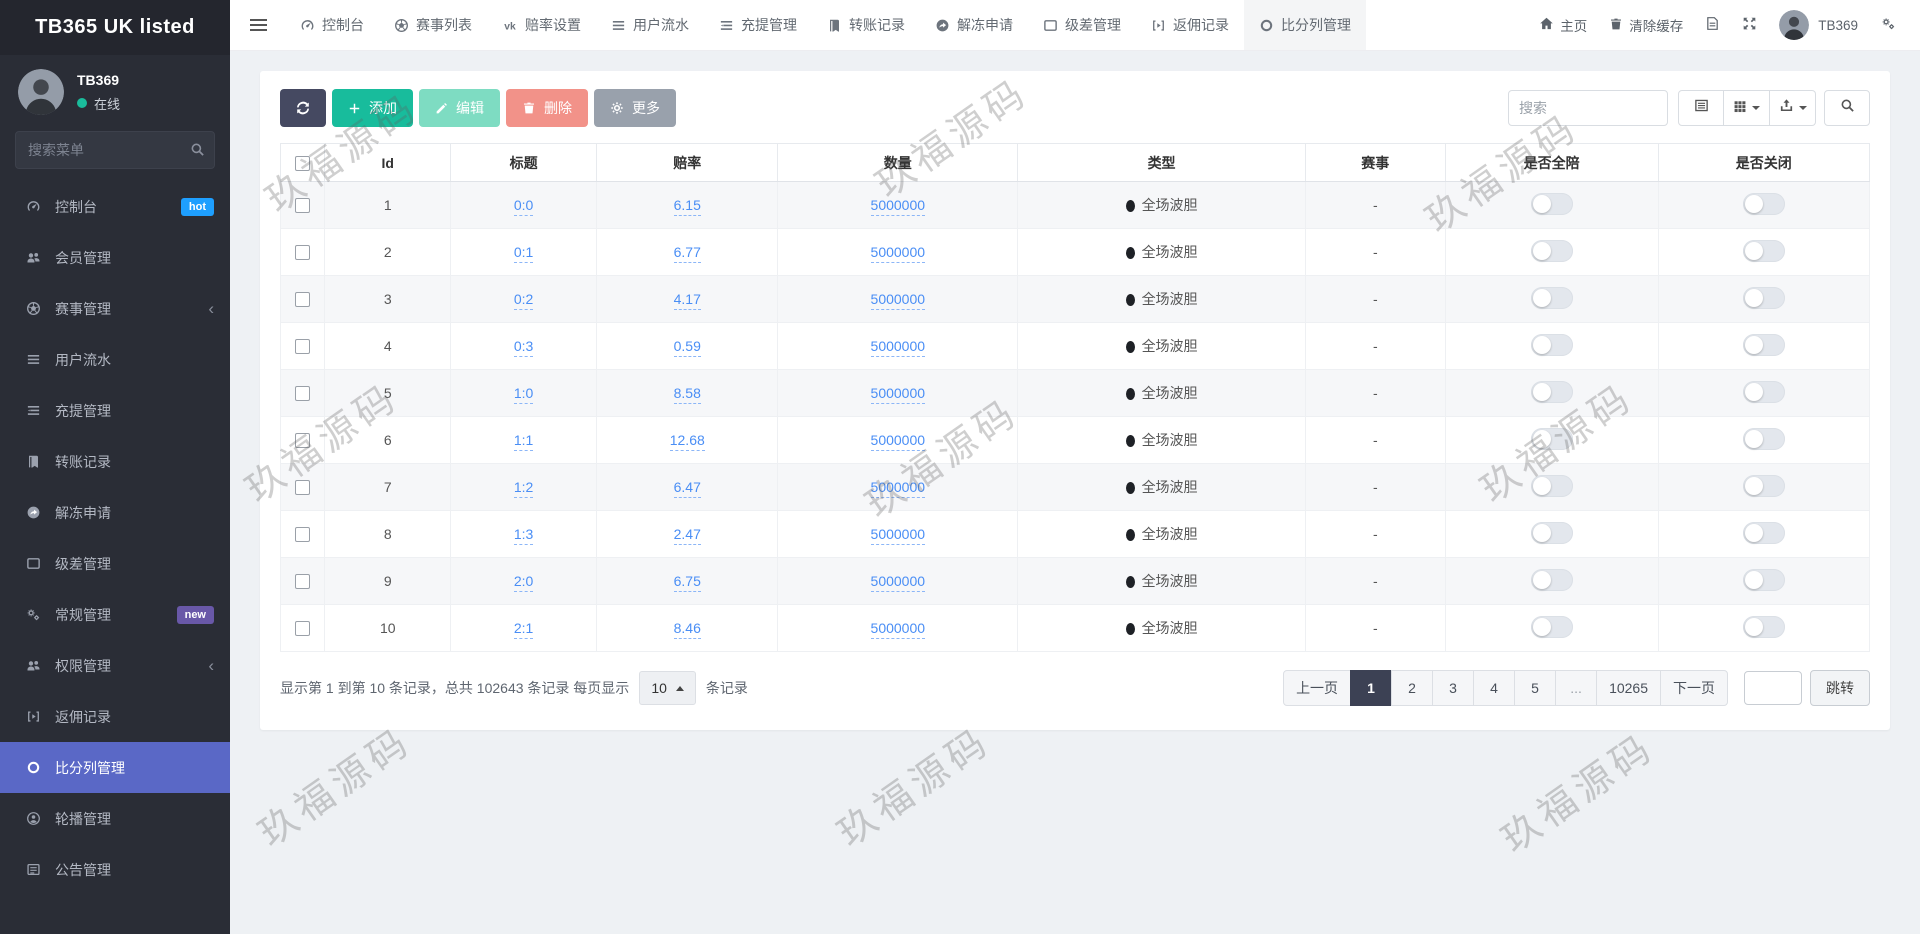 This screenshot has width=1920, height=934. What do you see at coordinates (115, 257) in the screenshot?
I see `sidebar-item-会员管理: 会员管理` at bounding box center [115, 257].